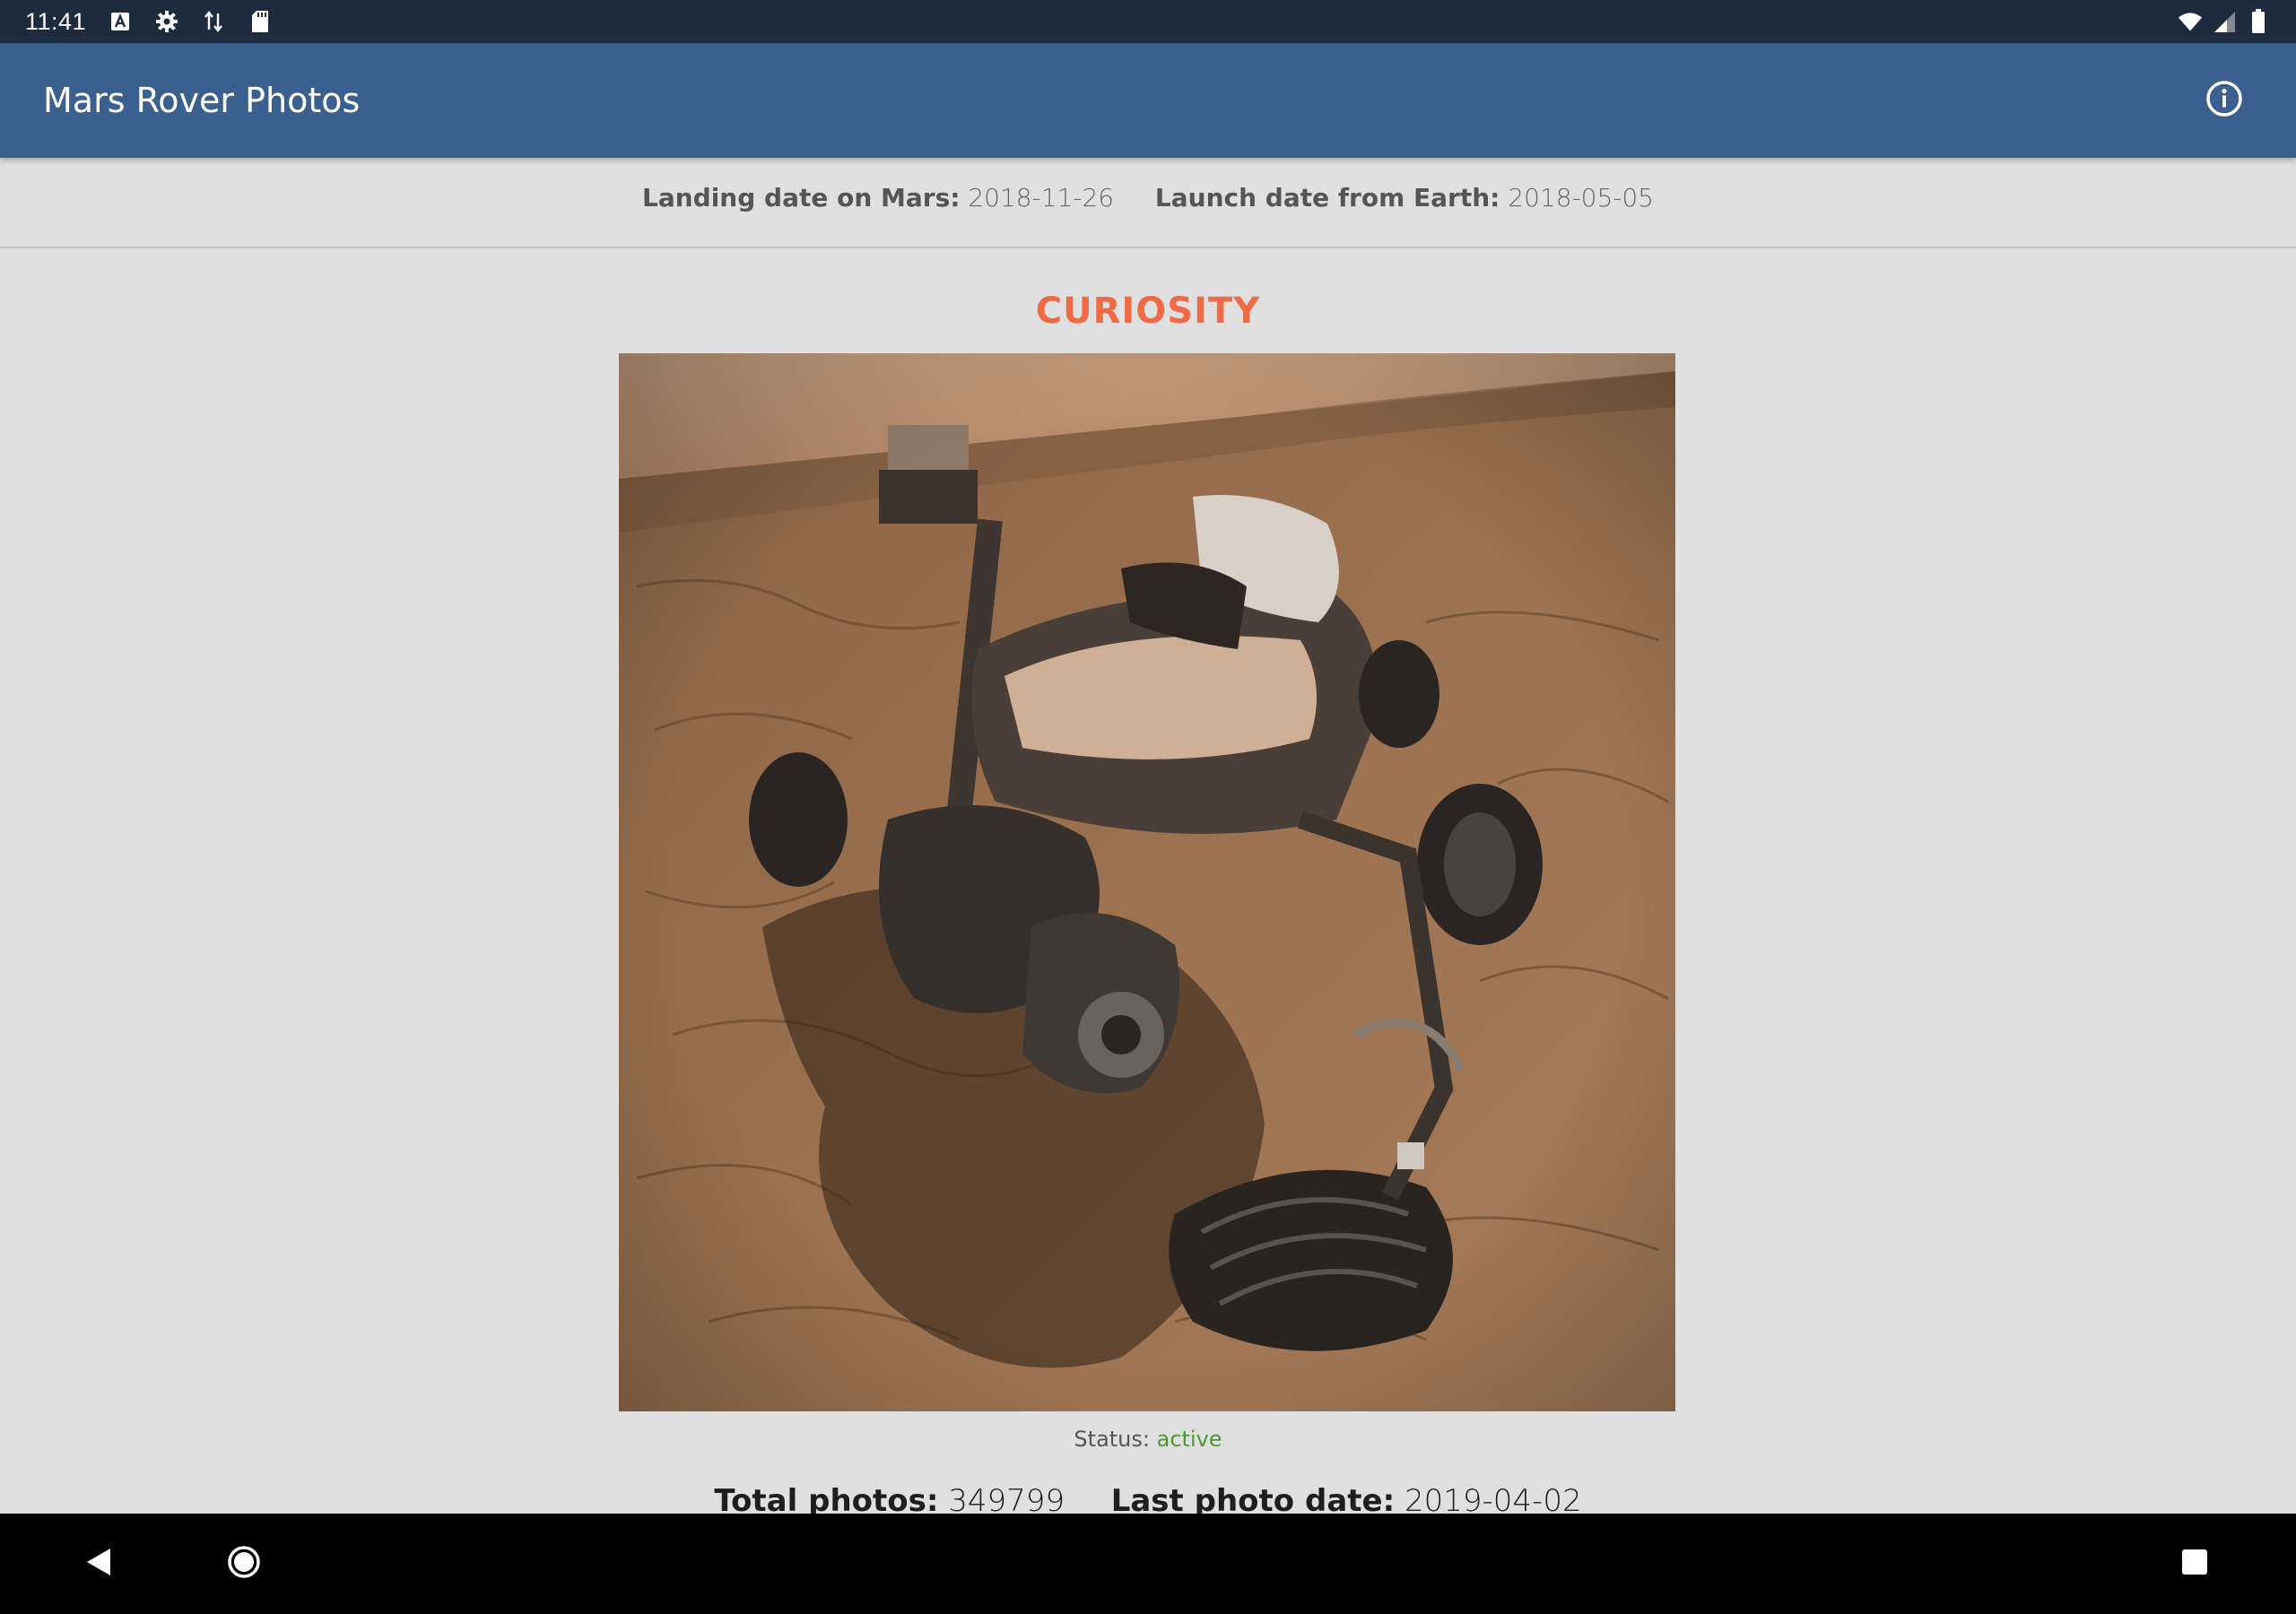 Image resolution: width=2296 pixels, height=1614 pixels. Describe the element at coordinates (801, 198) in the screenshot. I see `landing-date-label: Landing date on Mars:` at that location.